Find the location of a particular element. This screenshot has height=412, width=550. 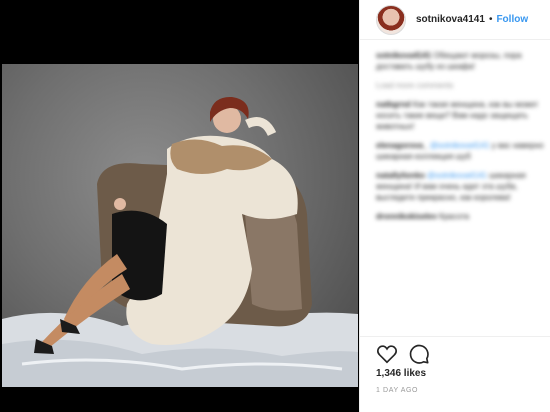

comment-item: dronnikokiselev Красота is located at coordinates (461, 216).